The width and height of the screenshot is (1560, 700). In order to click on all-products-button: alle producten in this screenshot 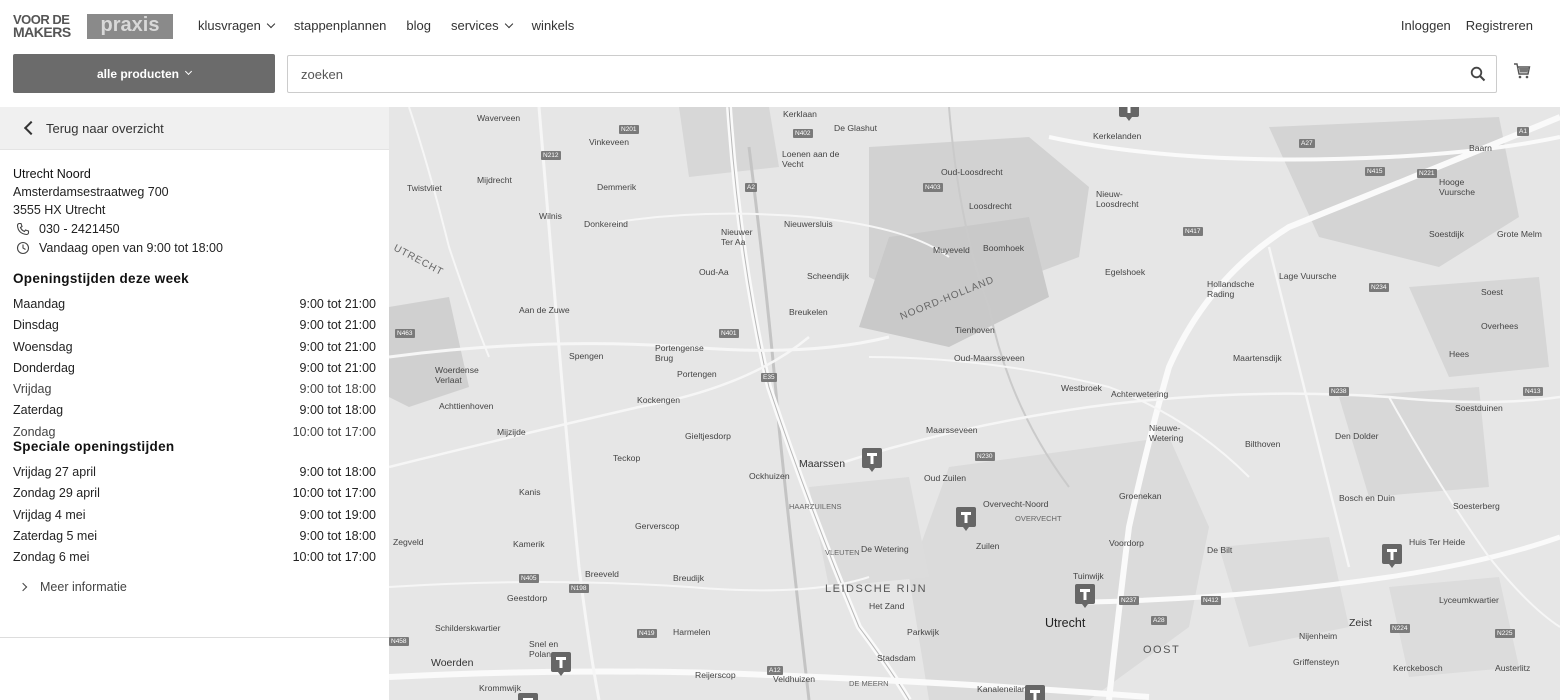, I will do `click(144, 73)`.